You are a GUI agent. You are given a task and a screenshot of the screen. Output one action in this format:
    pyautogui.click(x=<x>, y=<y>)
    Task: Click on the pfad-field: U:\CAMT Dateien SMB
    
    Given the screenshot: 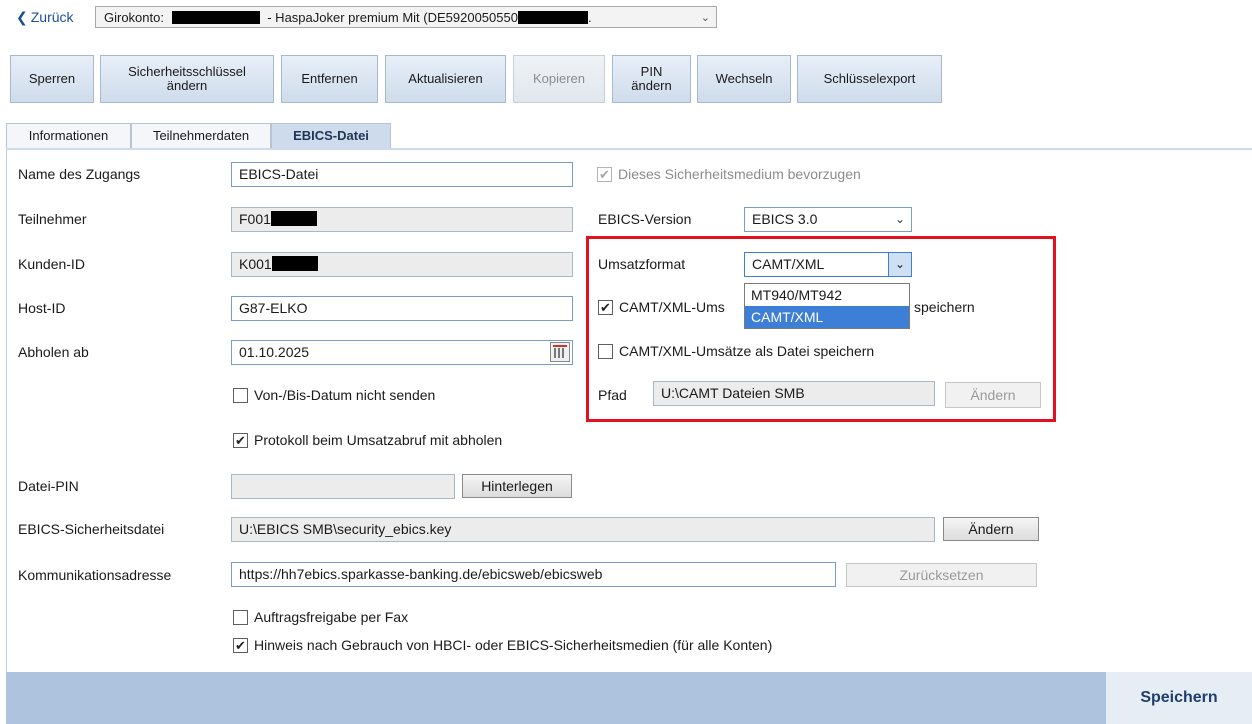 What is the action you would take?
    pyautogui.click(x=794, y=393)
    